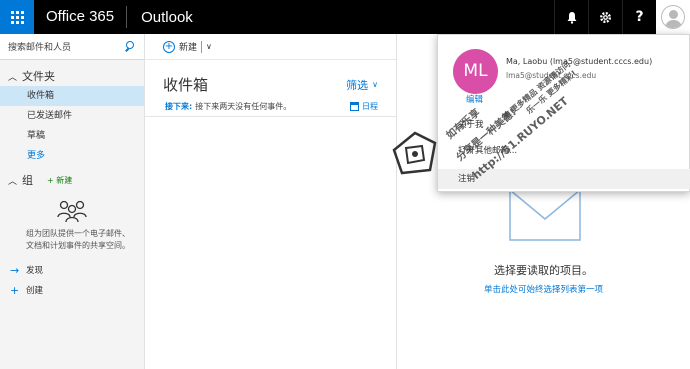 This screenshot has width=690, height=369. I want to click on sign-out-item: 注销, so click(564, 179).